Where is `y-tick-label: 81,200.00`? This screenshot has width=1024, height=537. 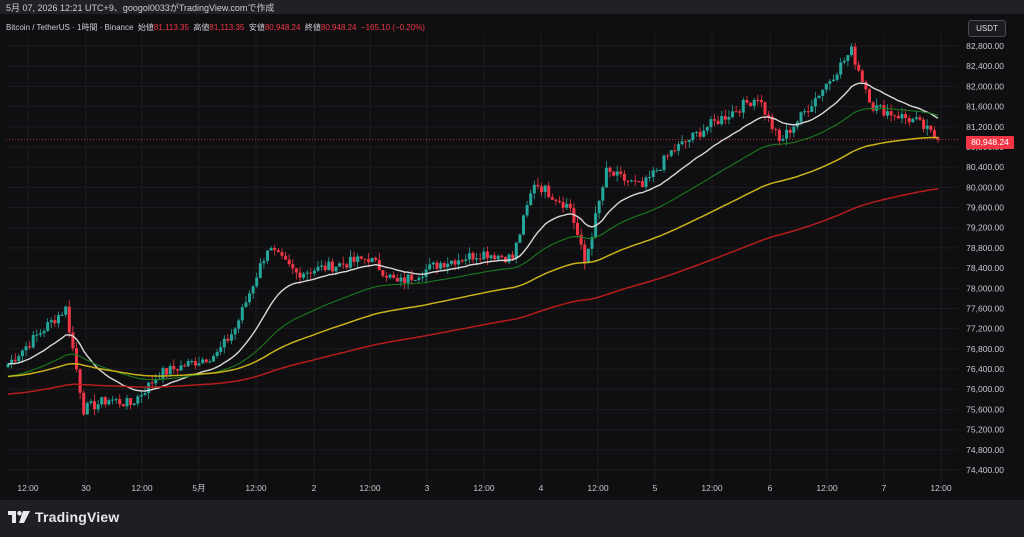
y-tick-label: 81,200.00 is located at coordinates (985, 127).